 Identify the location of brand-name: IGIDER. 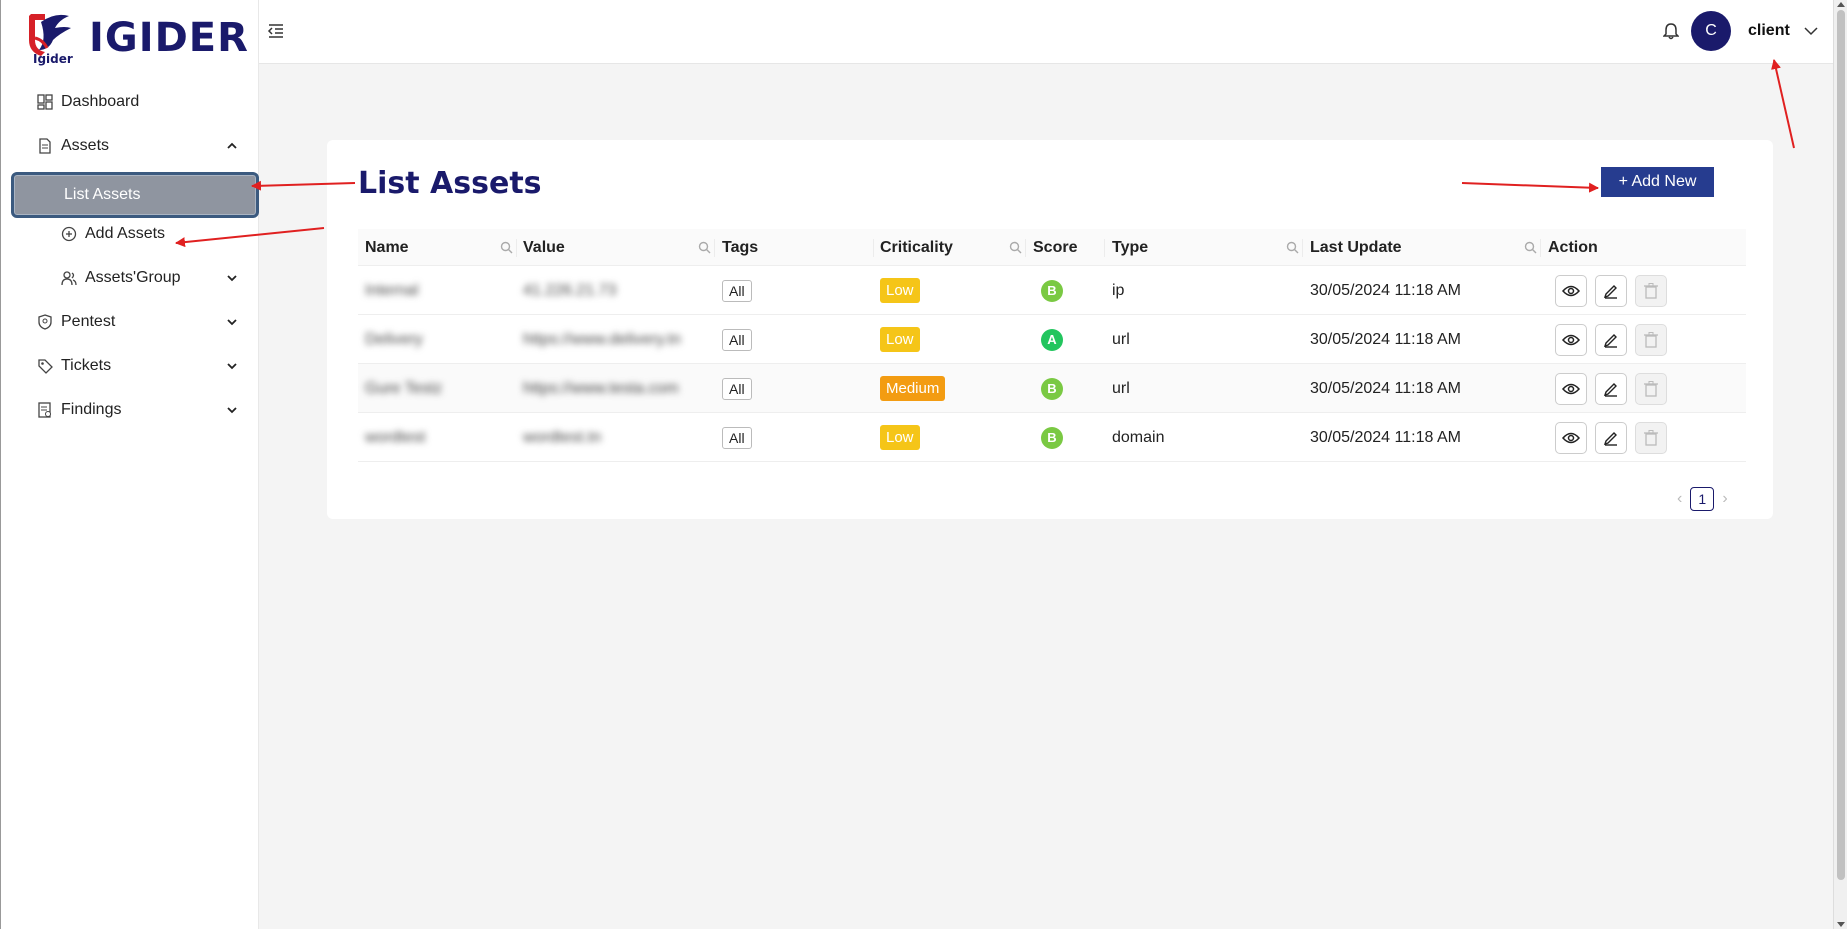
(169, 38).